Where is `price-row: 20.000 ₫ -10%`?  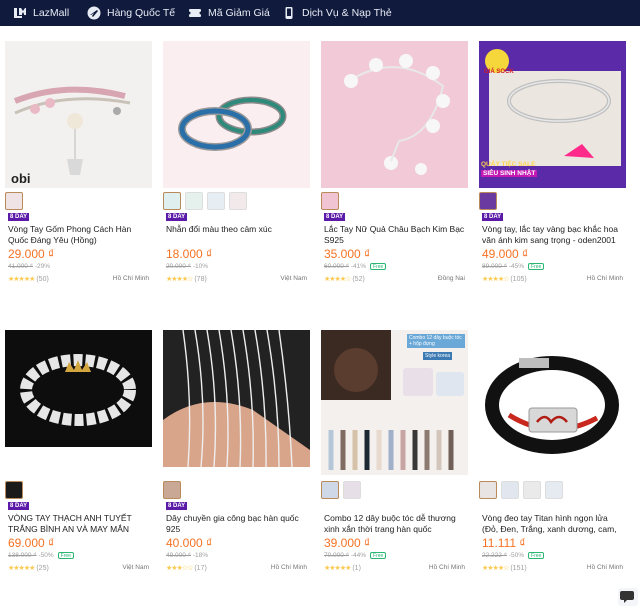 price-row: 20.000 ₫ -10% is located at coordinates (187, 266).